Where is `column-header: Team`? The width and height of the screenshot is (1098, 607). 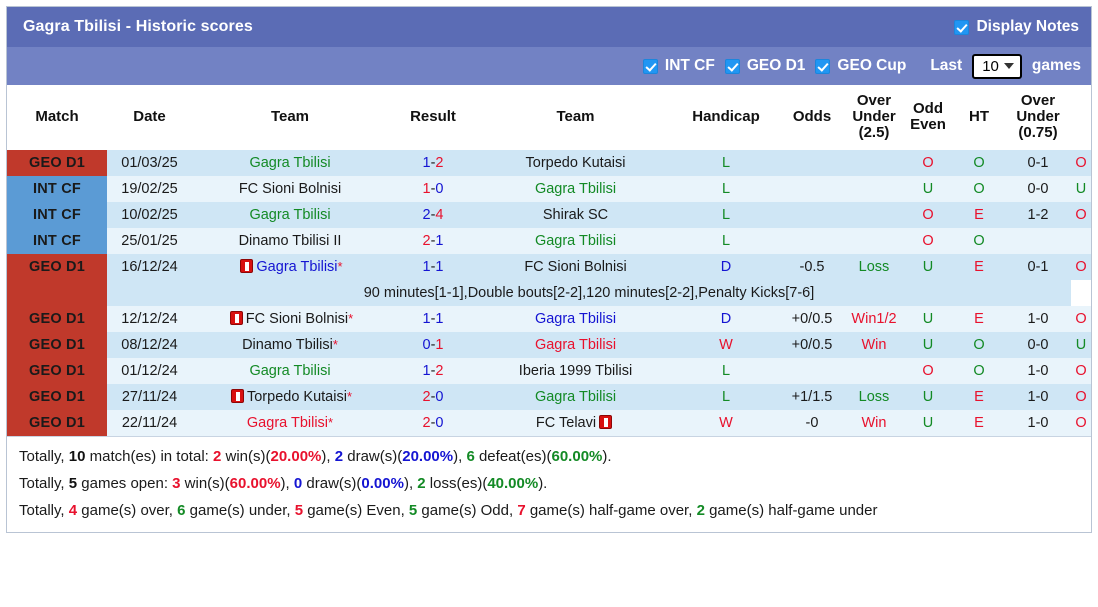
column-header: Team is located at coordinates (575, 117).